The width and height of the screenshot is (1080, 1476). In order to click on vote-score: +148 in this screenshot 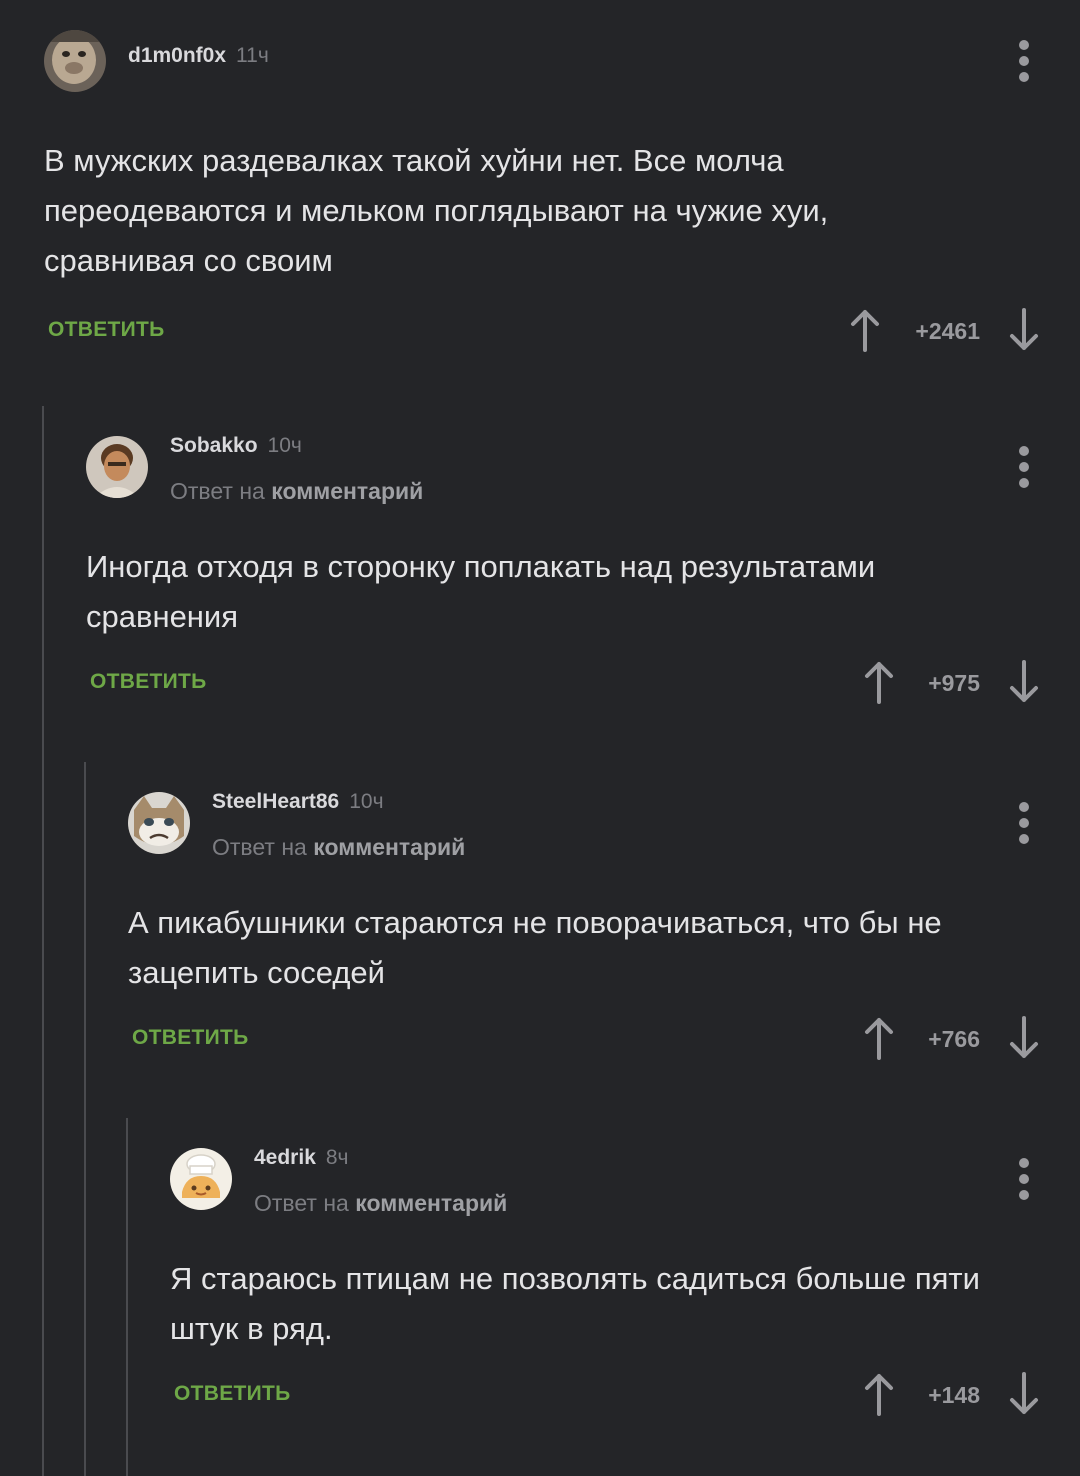, I will do `click(954, 1395)`.